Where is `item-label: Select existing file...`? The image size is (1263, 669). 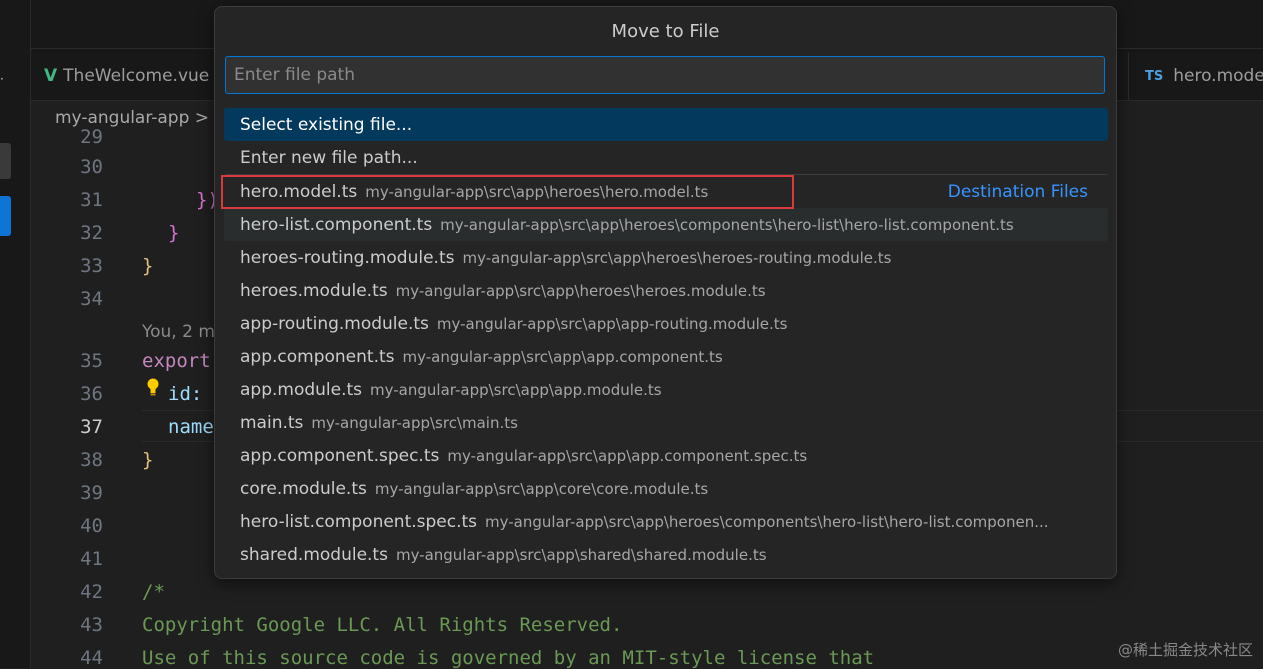 item-label: Select existing file... is located at coordinates (326, 124).